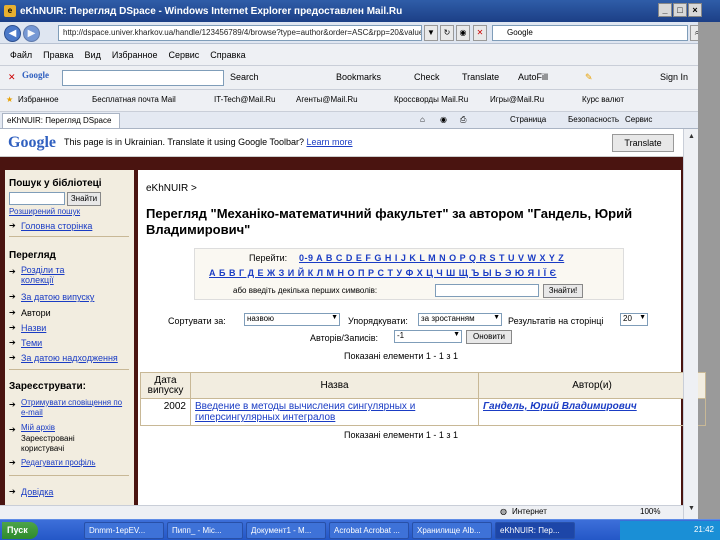 The image size is (720, 540). What do you see at coordinates (690, 324) in the screenshot?
I see `vertical-scrollbar: ▲ ▼` at bounding box center [690, 324].